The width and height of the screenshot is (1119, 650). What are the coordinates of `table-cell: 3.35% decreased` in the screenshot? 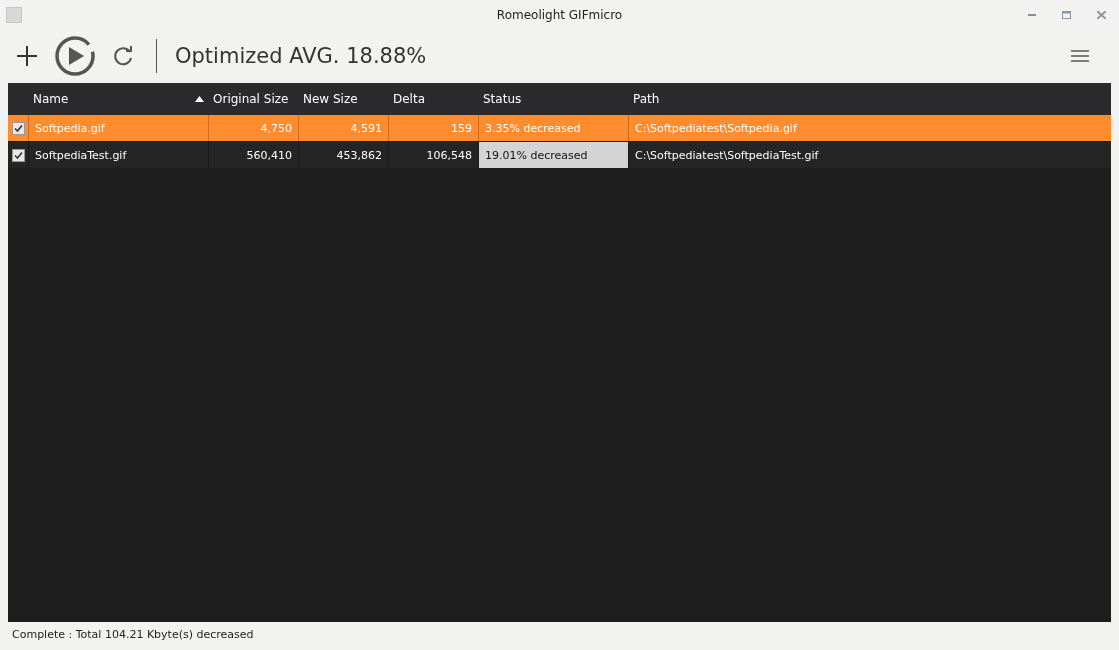 It's located at (553, 128).